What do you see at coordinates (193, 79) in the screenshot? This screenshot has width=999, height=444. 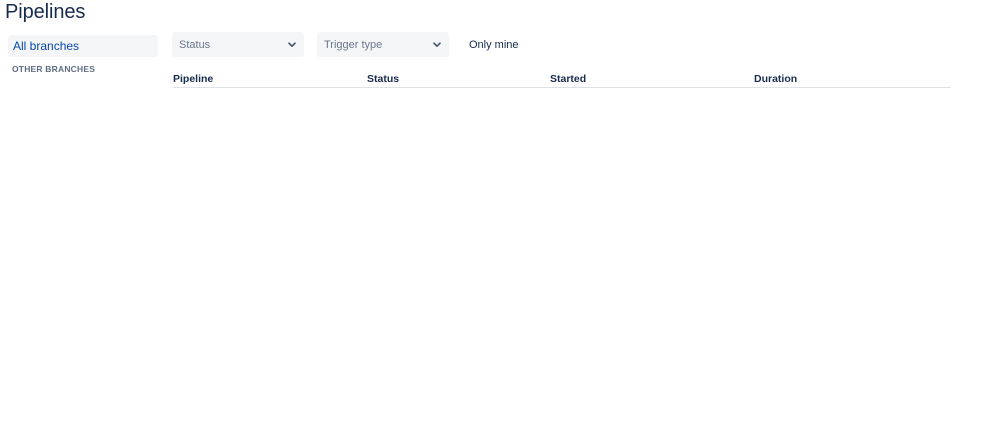 I see `column-header-pipeline: Pipeline` at bounding box center [193, 79].